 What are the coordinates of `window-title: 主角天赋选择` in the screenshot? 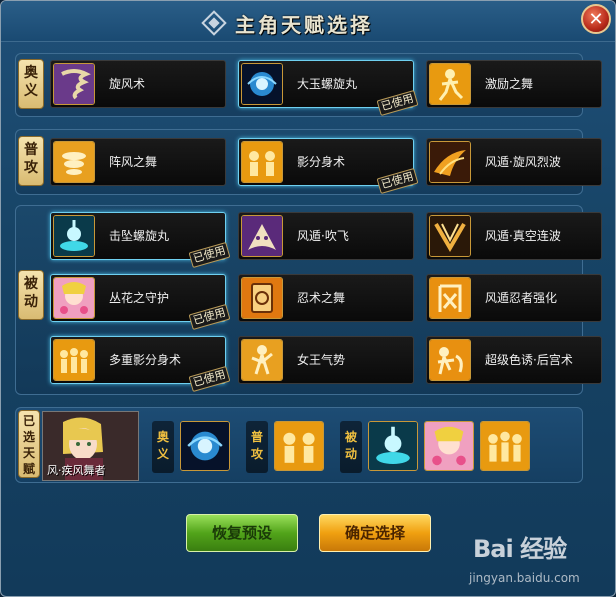 It's located at (304, 25).